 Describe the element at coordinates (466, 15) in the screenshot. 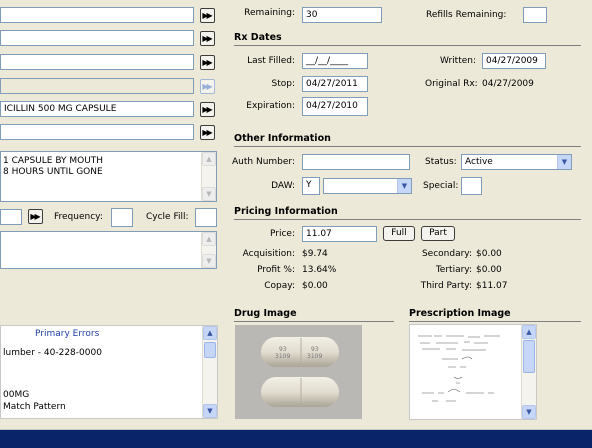

I see `refills-remaining-label: Refills Remaining:` at that location.